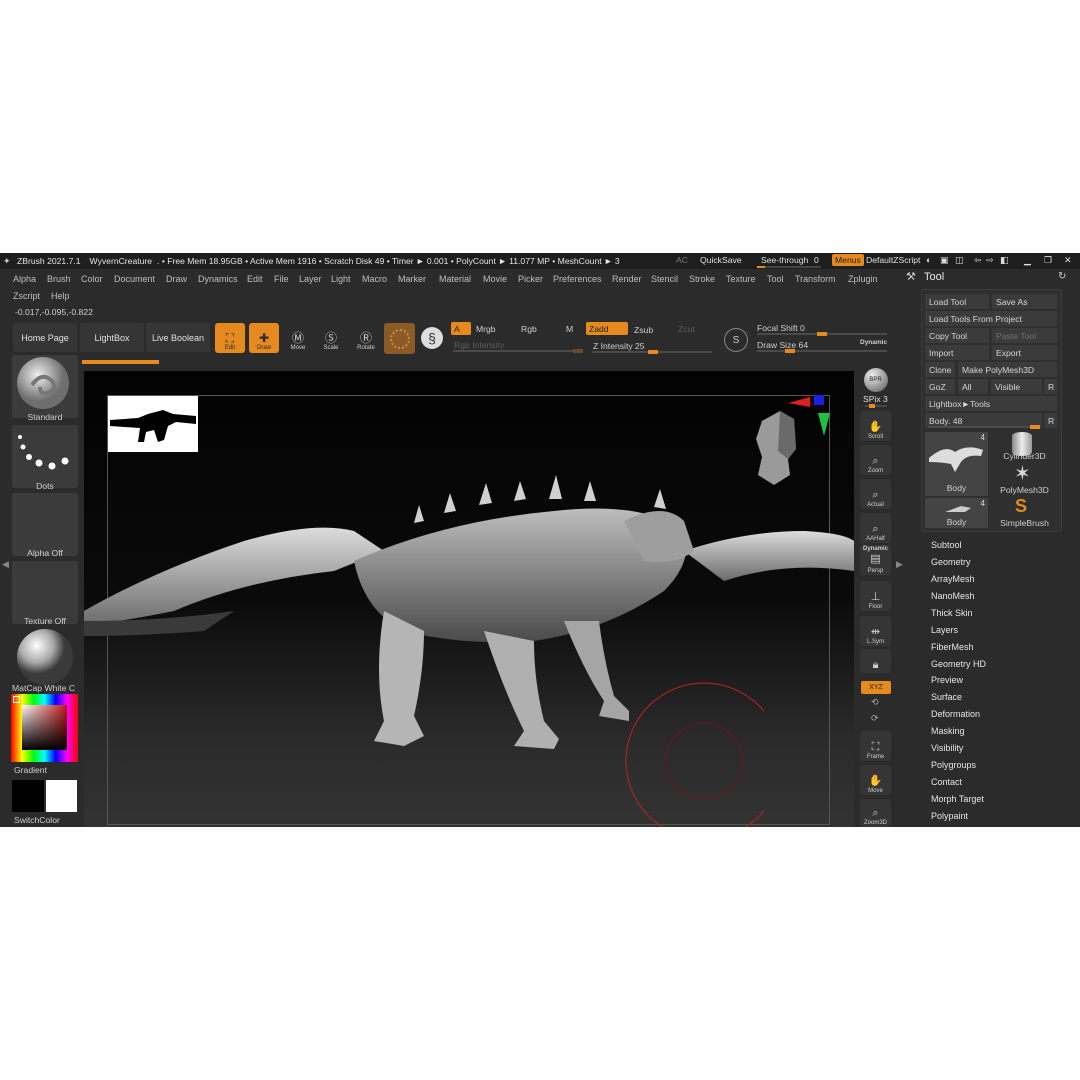 The width and height of the screenshot is (1080, 1080). Describe the element at coordinates (822, 334) in the screenshot. I see `focal-shift-slider` at that location.